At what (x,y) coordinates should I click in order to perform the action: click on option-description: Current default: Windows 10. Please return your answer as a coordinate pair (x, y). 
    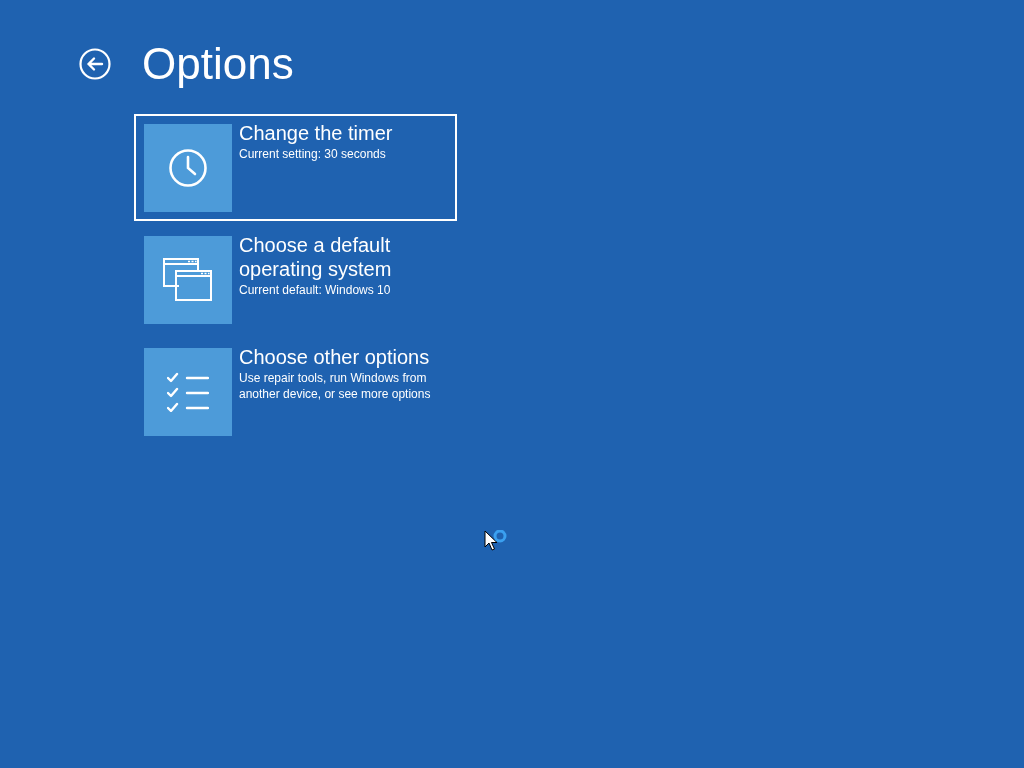
    Looking at the image, I should click on (315, 290).